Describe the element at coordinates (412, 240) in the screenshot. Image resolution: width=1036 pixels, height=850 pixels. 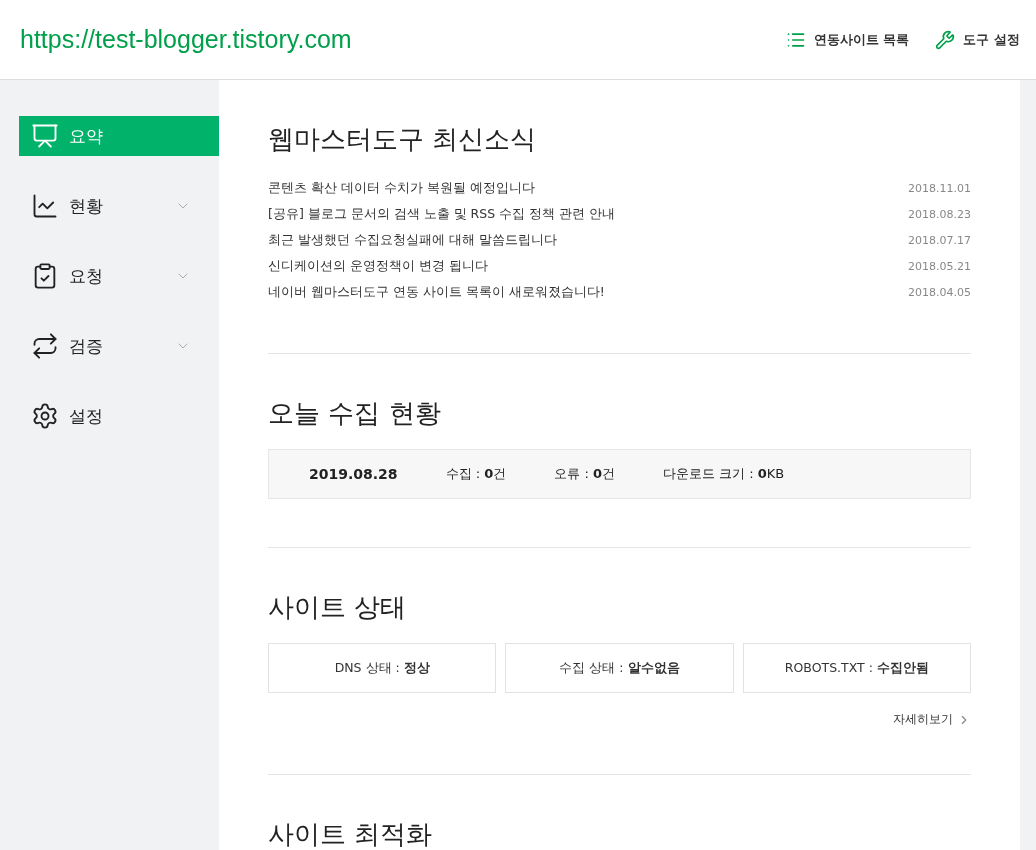
I see `news-link: 최근 발생했던 수집요청실패에 대해 말씀드립니다` at that location.